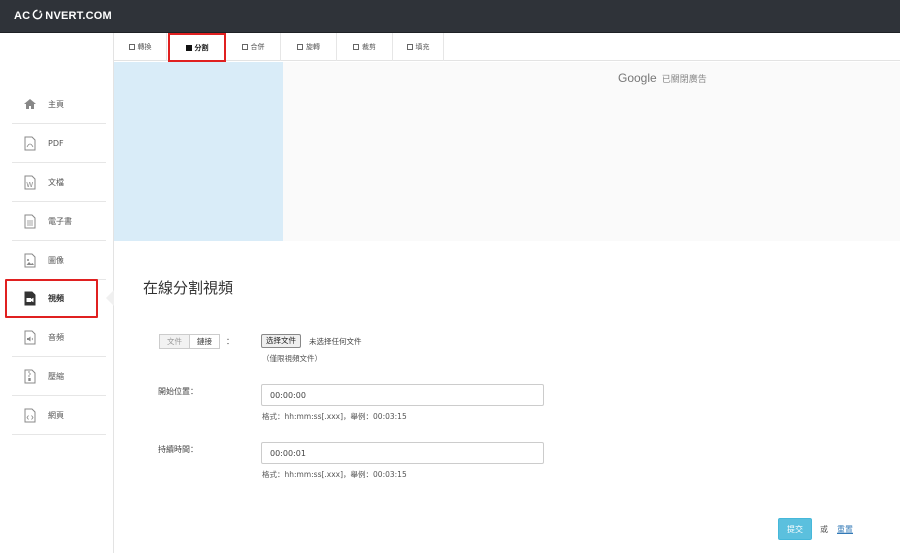 Image resolution: width=900 pixels, height=553 pixels. I want to click on tab-merge: 合併, so click(253, 47).